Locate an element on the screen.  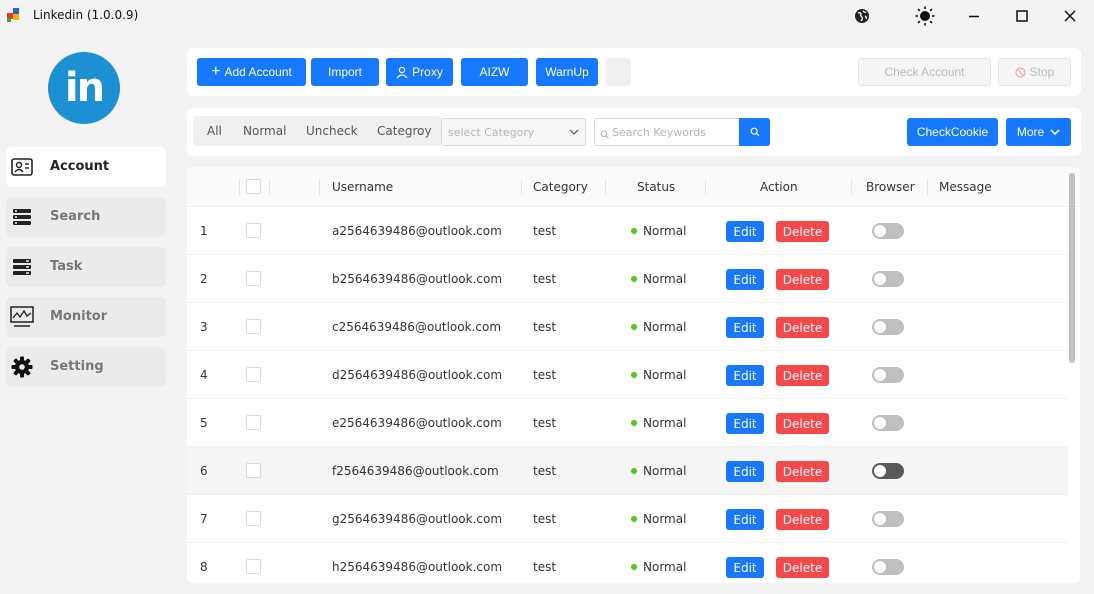
filter-tab-normal: Normal is located at coordinates (264, 131).